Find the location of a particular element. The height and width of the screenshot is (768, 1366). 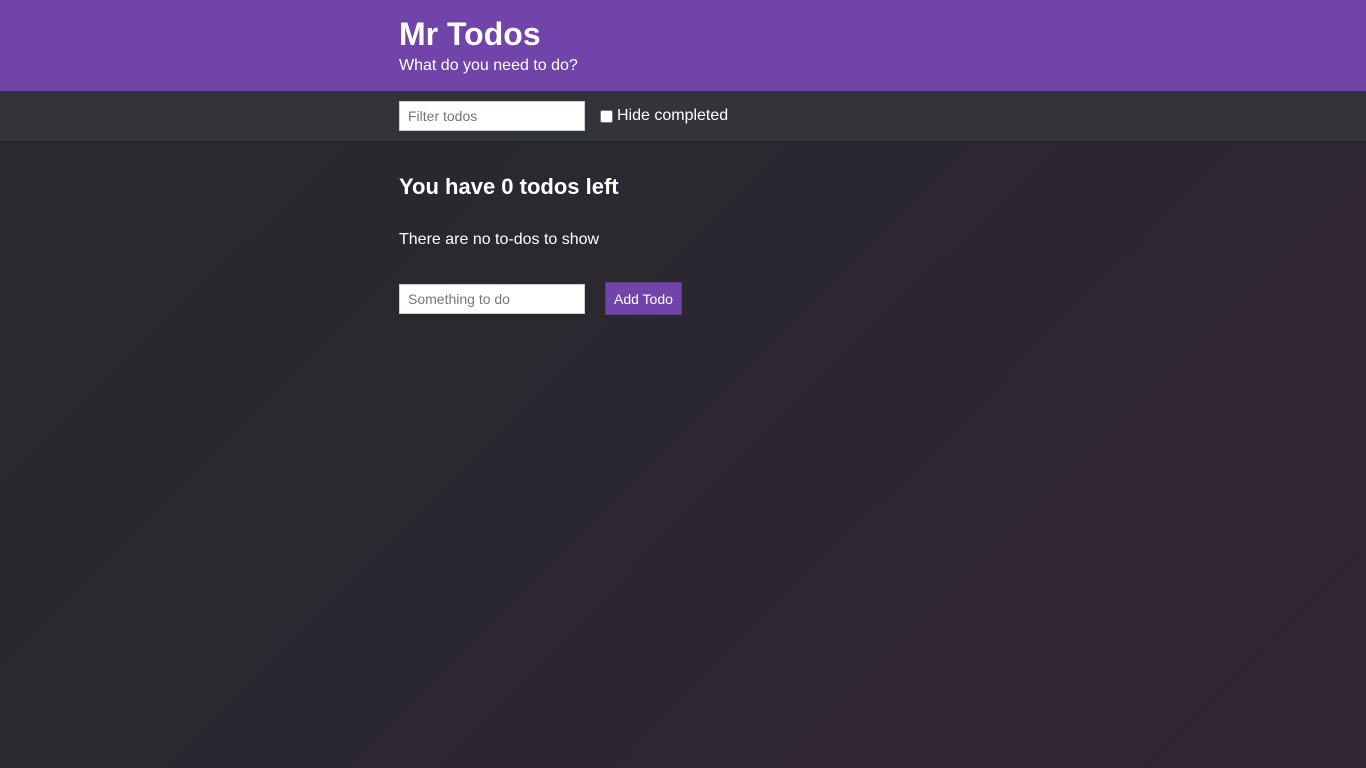

hide-completed-label: Hide completed is located at coordinates (673, 115).